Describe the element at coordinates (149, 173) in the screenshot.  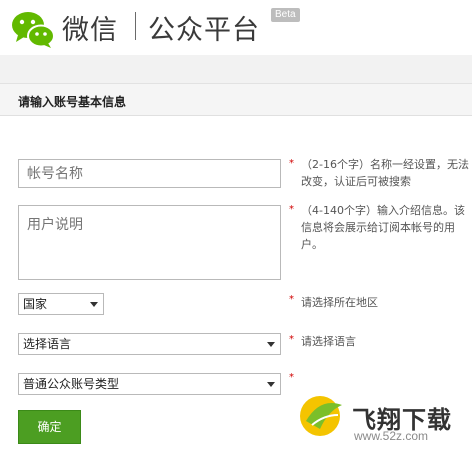
I see `account-name-input` at that location.